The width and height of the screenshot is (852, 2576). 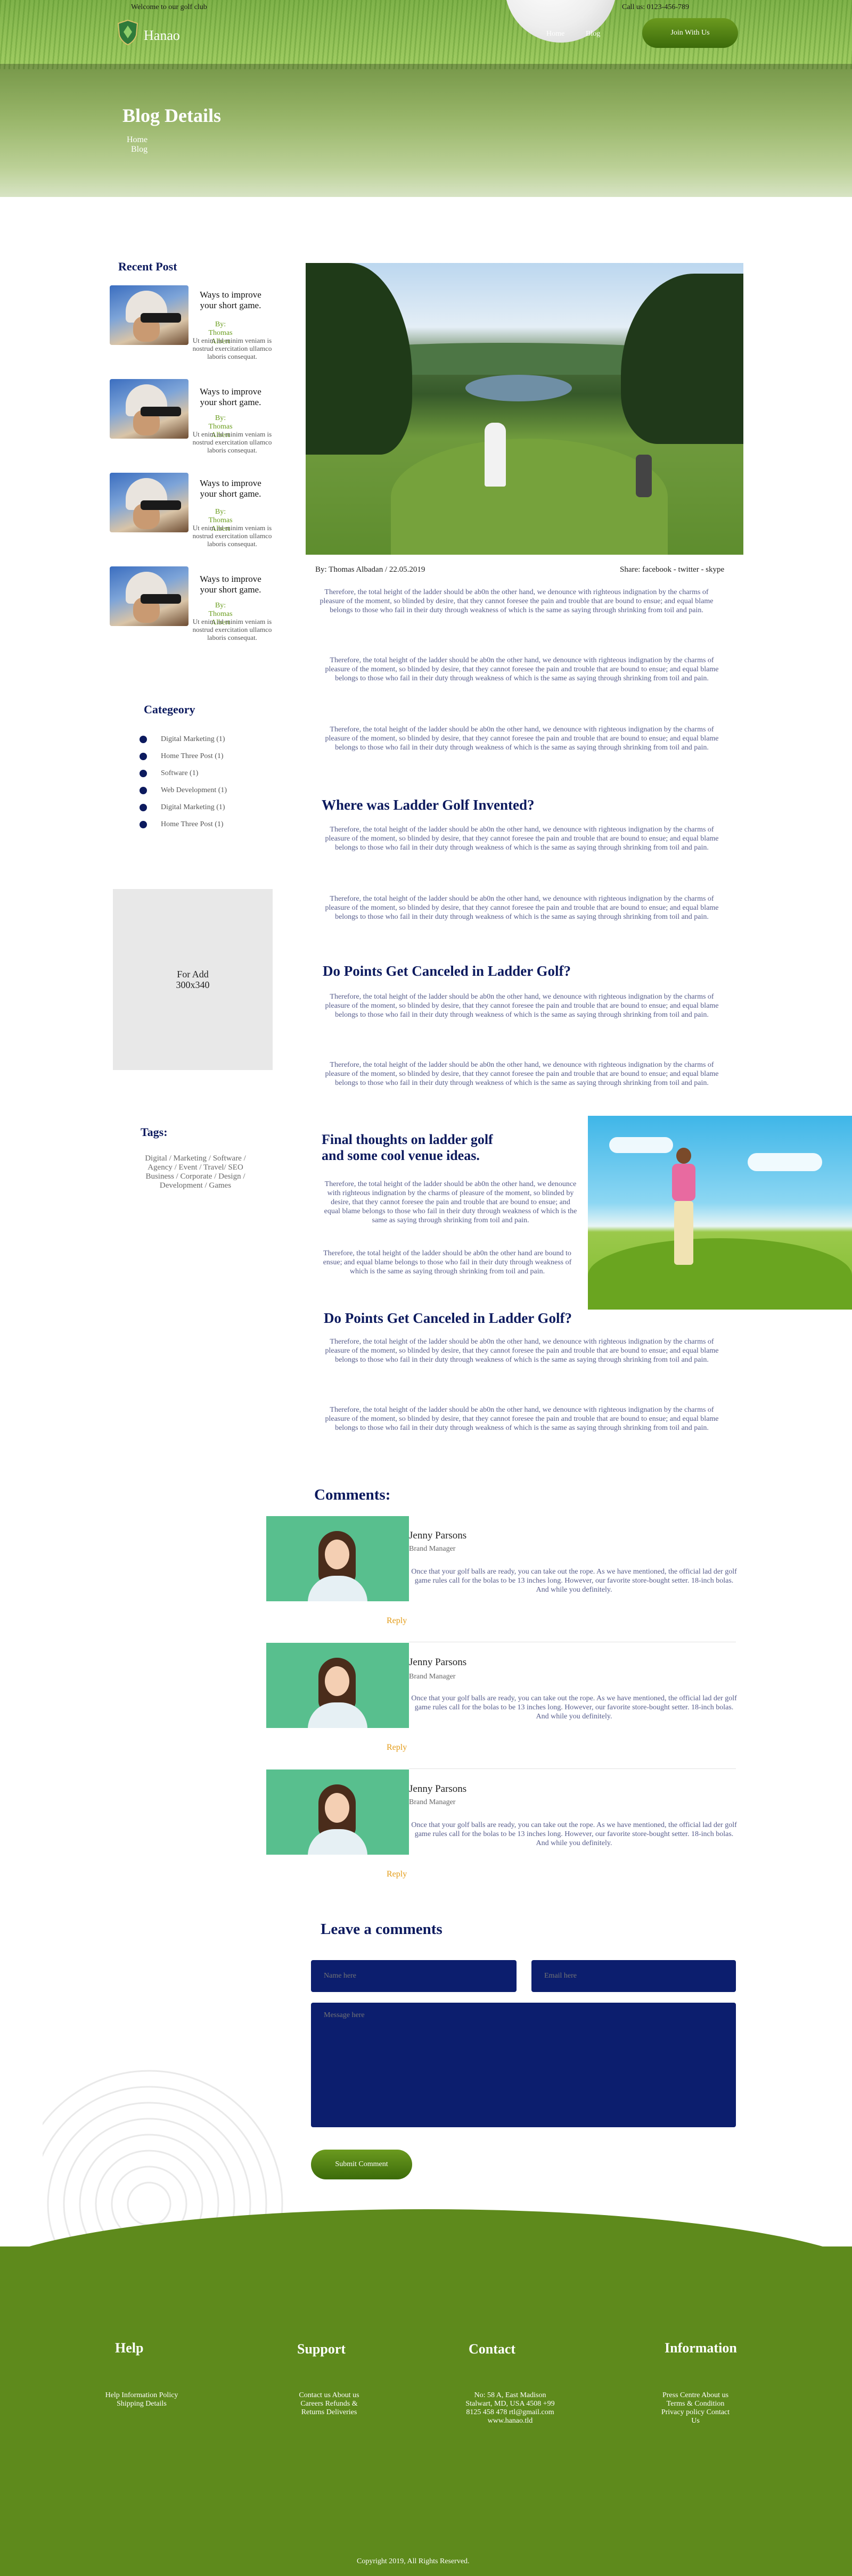 I want to click on leave-comment-title: Leave a comments, so click(x=382, y=1929).